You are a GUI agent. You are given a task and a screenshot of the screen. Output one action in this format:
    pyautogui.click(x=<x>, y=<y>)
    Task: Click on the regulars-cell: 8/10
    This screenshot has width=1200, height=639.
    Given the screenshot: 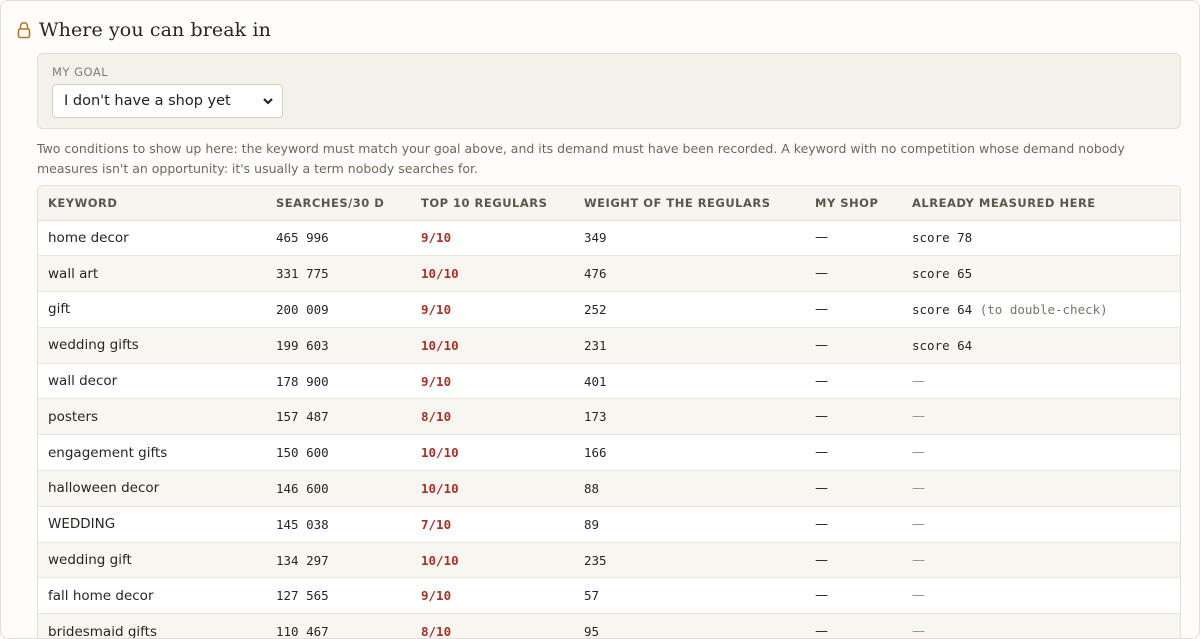 What is the action you would take?
    pyautogui.click(x=492, y=417)
    